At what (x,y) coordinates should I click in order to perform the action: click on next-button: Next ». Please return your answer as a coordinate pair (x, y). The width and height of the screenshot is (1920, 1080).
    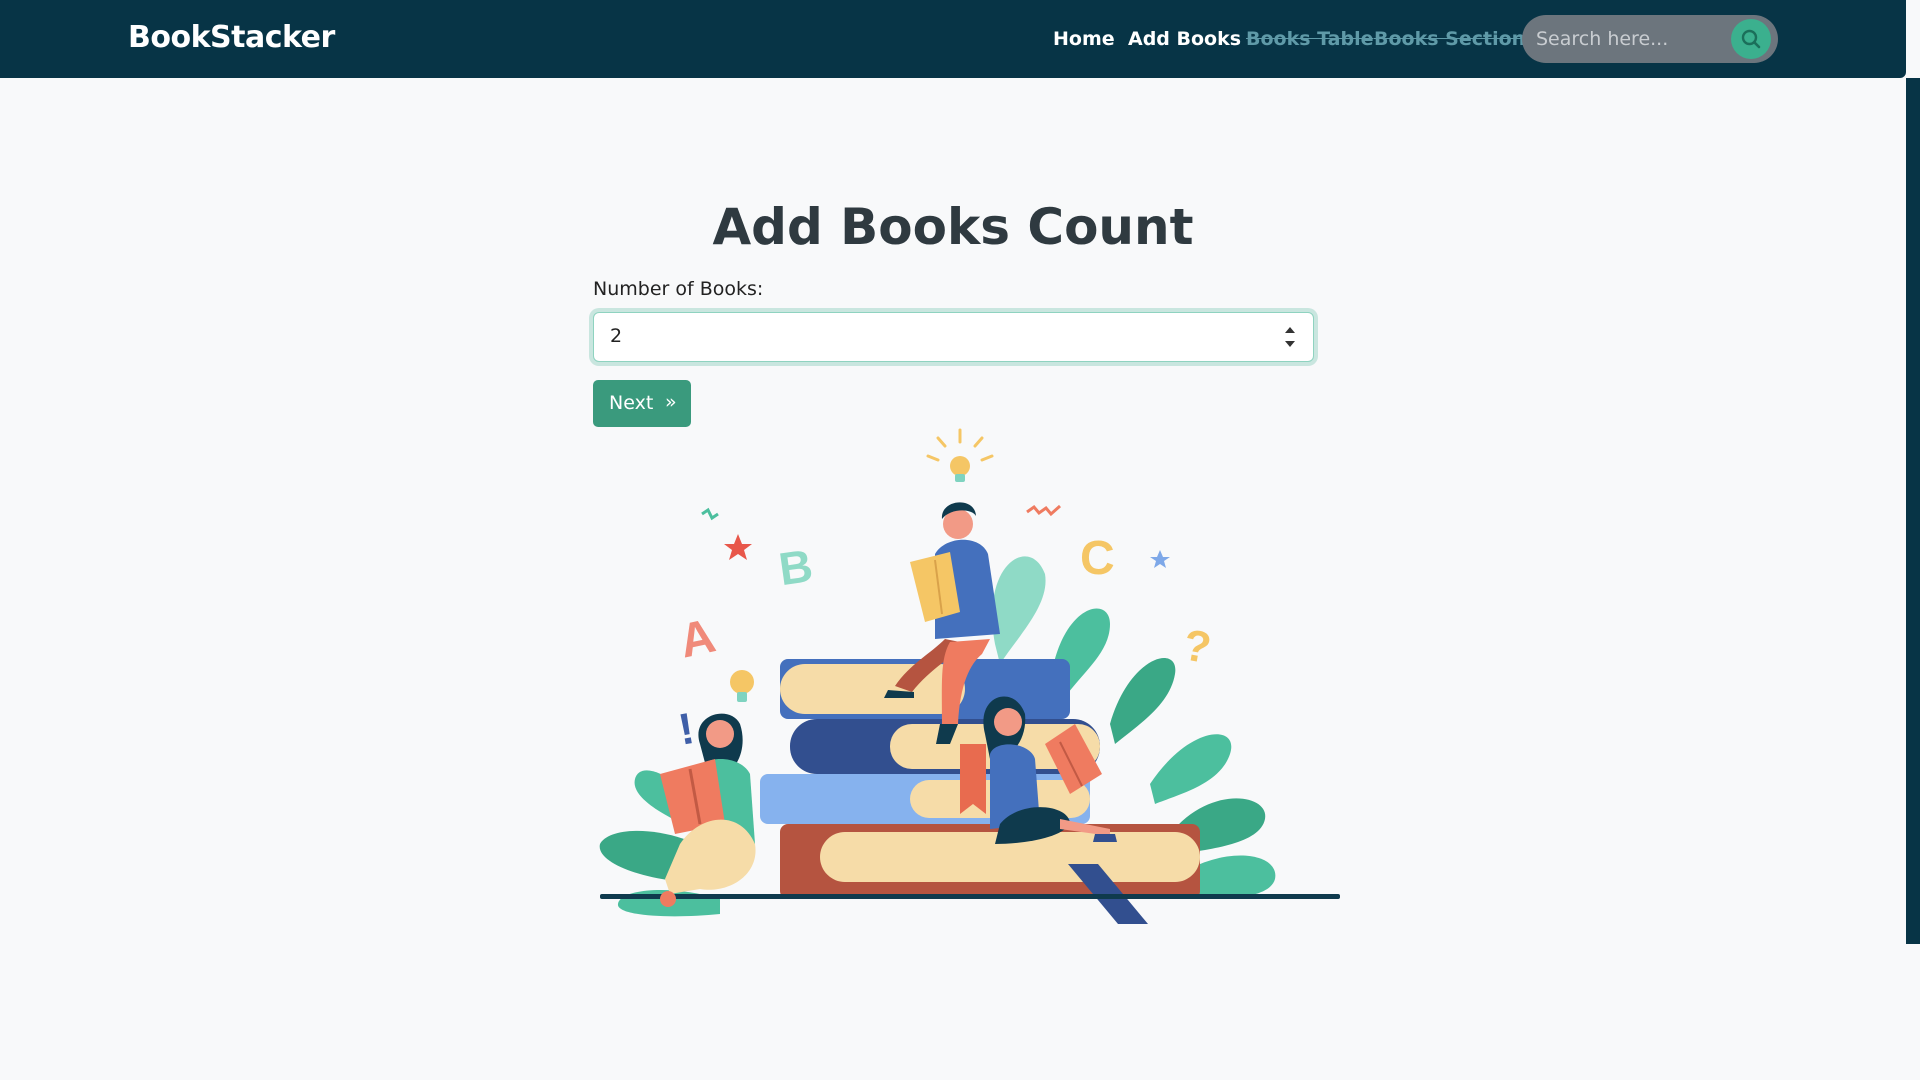
    Looking at the image, I should click on (642, 403).